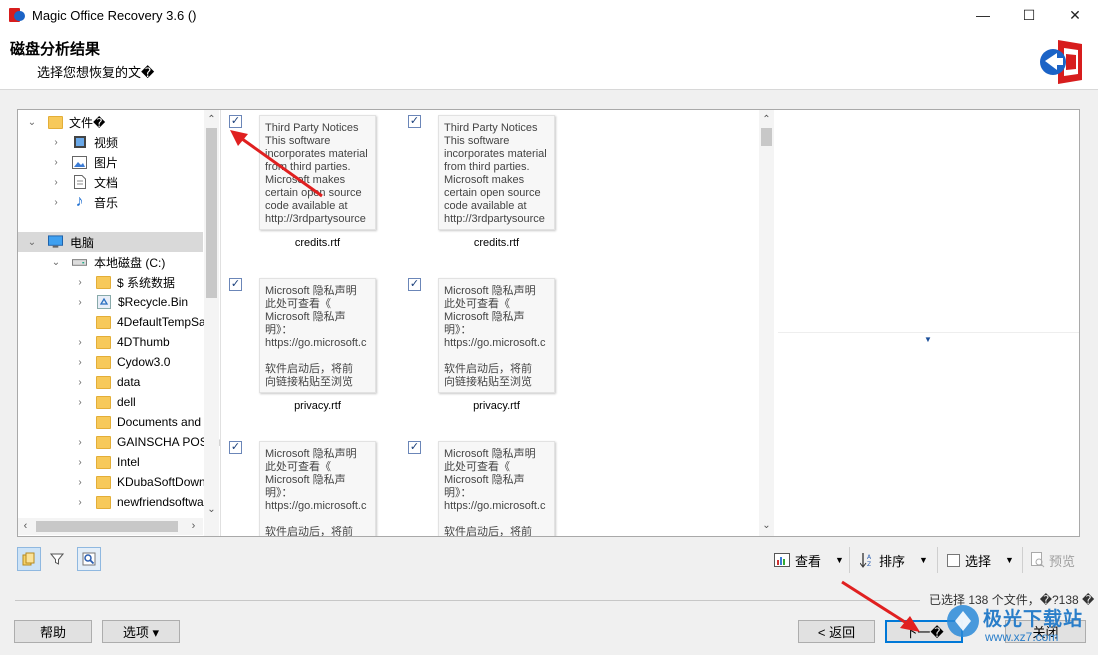 This screenshot has height=655, width=1098. I want to click on maximize-button: ☐, so click(1029, 15).